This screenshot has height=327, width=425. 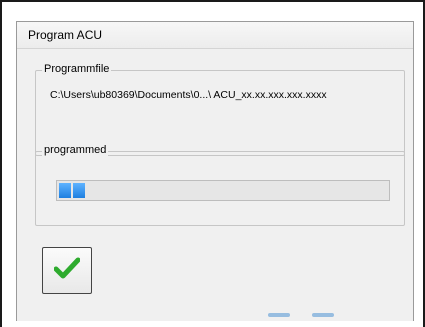 I want to click on ok-button, so click(x=67, y=270).